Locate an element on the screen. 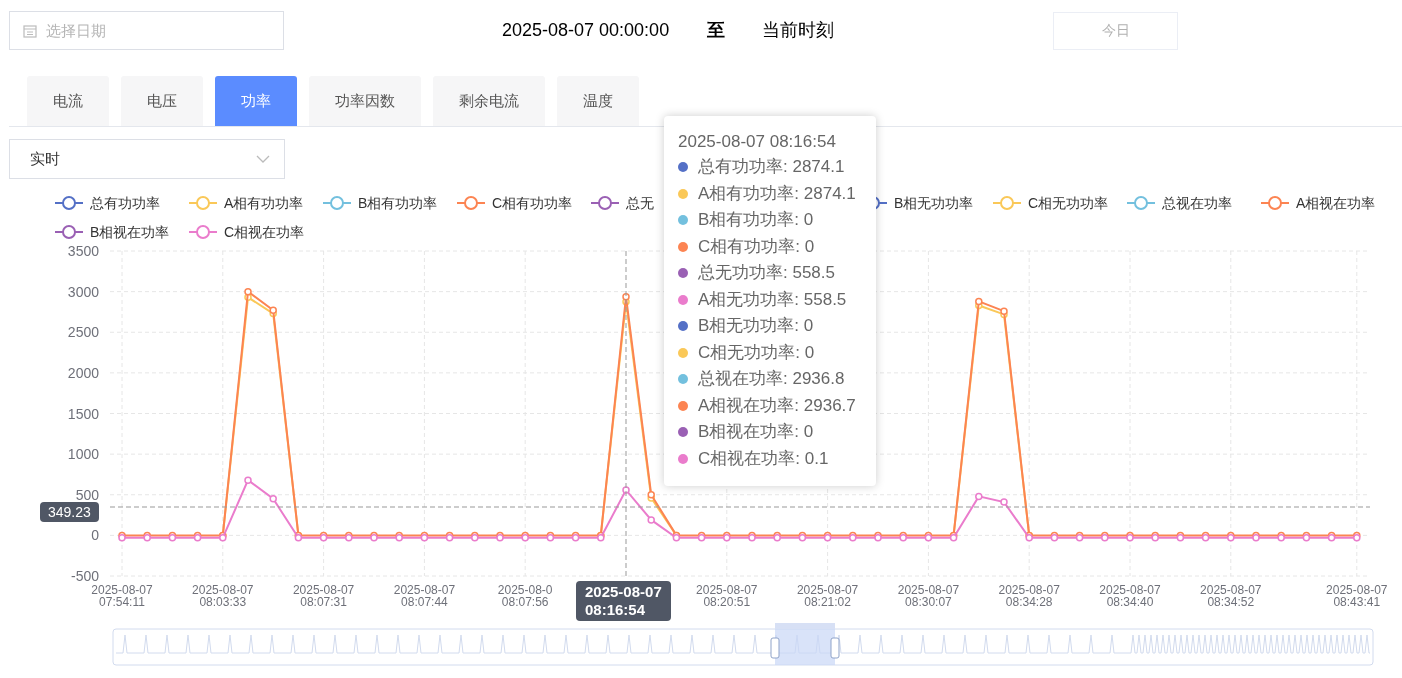  axis-pointer-label: 349.23 is located at coordinates (69, 512).